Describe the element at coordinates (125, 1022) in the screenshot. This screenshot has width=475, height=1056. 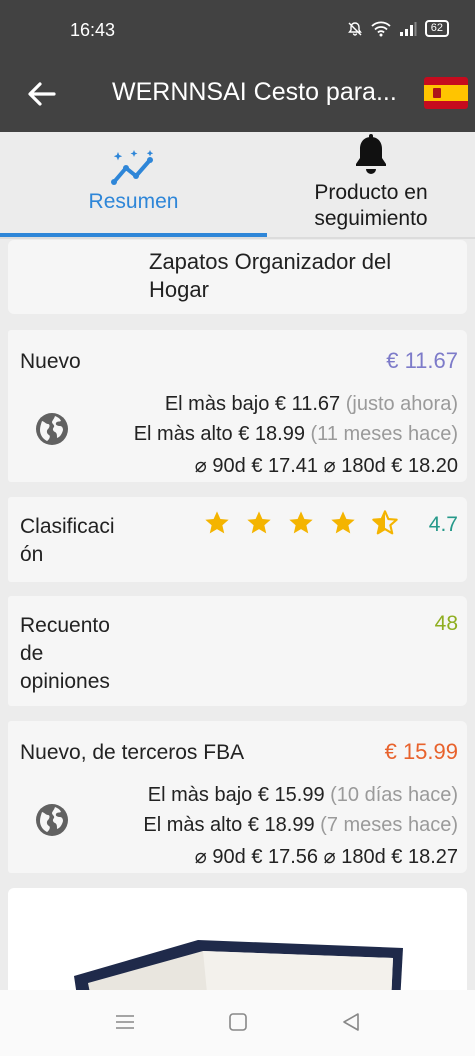
I see `menu-icon` at that location.